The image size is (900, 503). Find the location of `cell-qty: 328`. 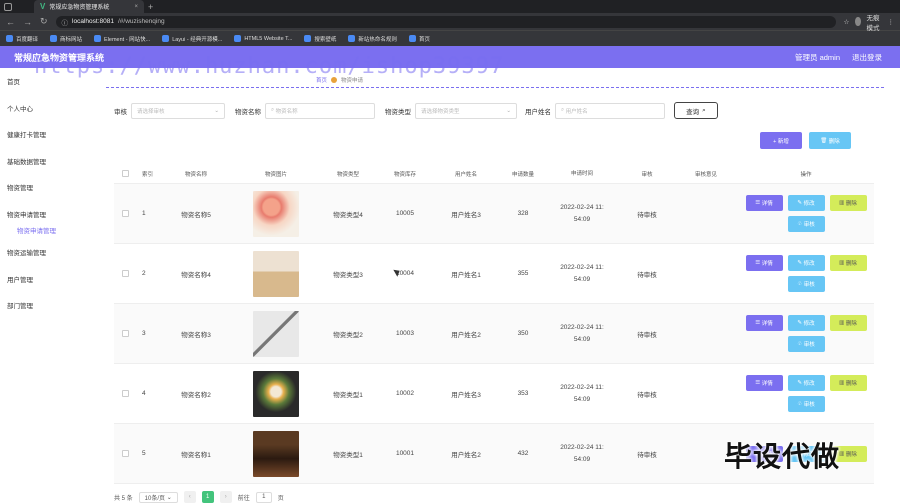

cell-qty: 328 is located at coordinates (523, 213).